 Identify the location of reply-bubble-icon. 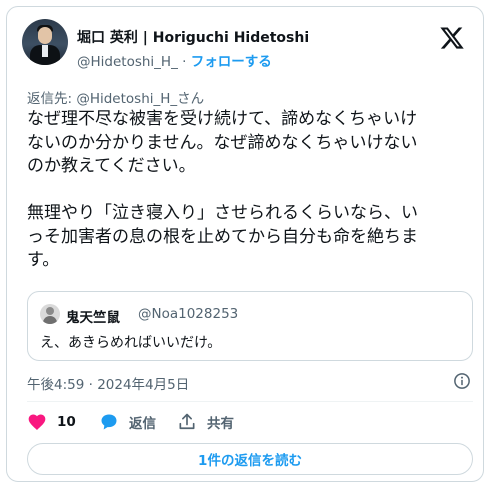
(109, 422).